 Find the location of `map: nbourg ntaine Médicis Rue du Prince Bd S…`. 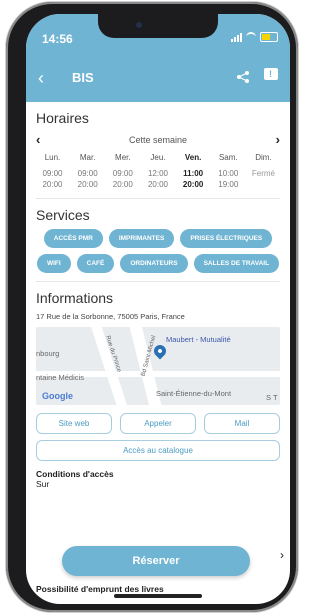

map: nbourg ntaine Médicis Rue du Prince Bd S… is located at coordinates (158, 366).